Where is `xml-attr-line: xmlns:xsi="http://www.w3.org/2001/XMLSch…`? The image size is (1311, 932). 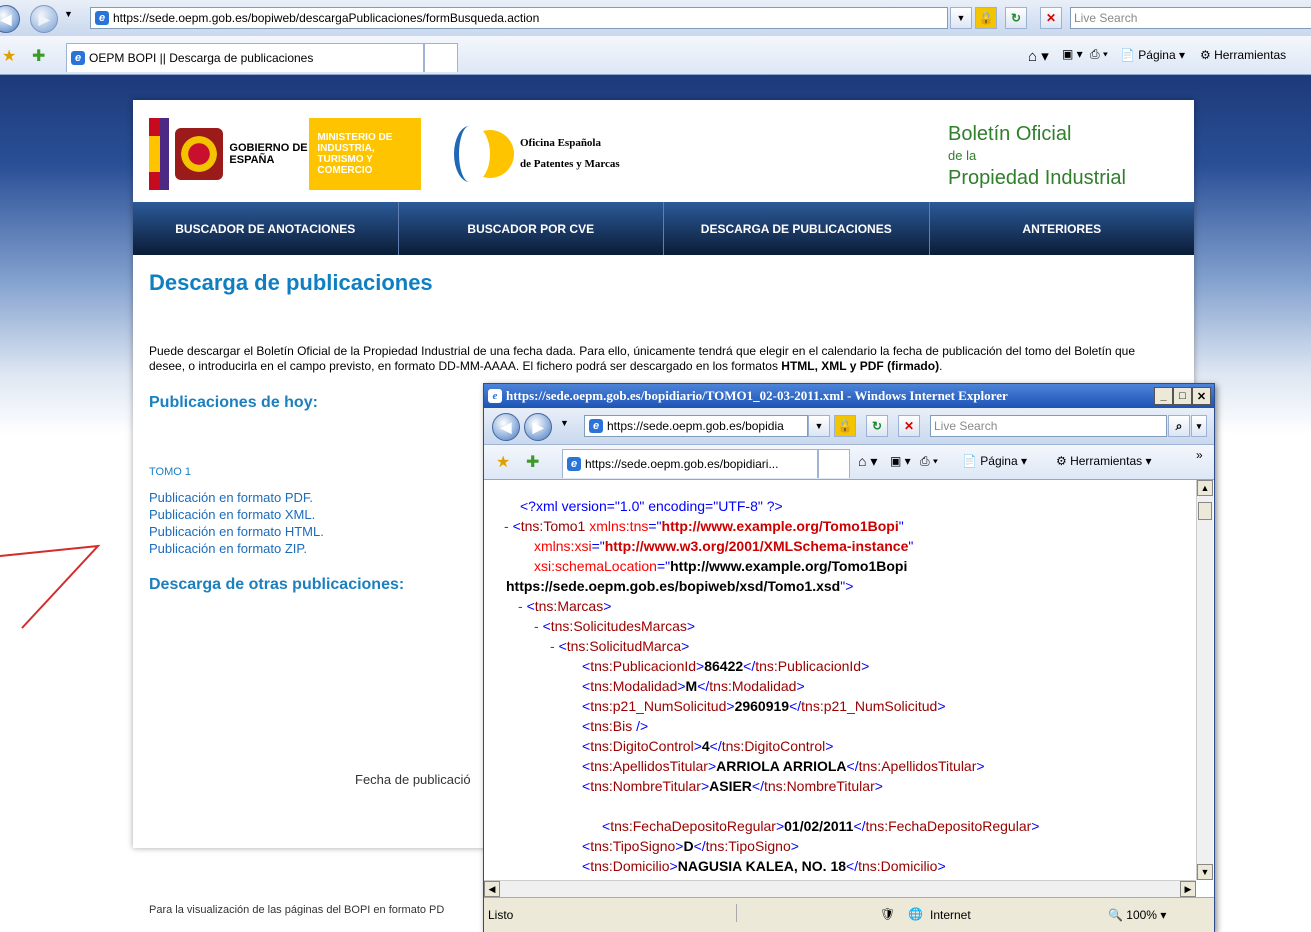
xml-attr-line: xmlns:xsi="http://www.w3.org/2001/XMLSch… is located at coordinates (724, 546).